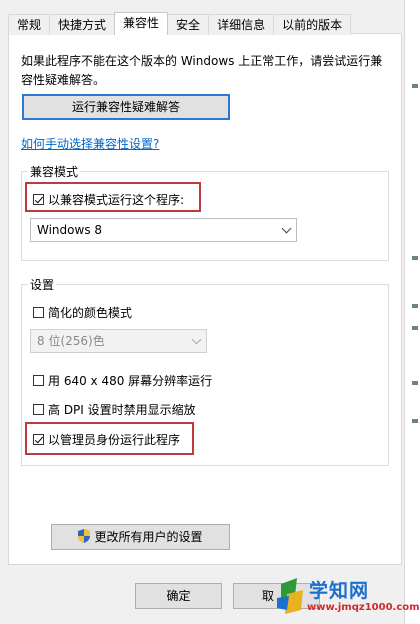  I want to click on shield-icon, so click(84, 536).